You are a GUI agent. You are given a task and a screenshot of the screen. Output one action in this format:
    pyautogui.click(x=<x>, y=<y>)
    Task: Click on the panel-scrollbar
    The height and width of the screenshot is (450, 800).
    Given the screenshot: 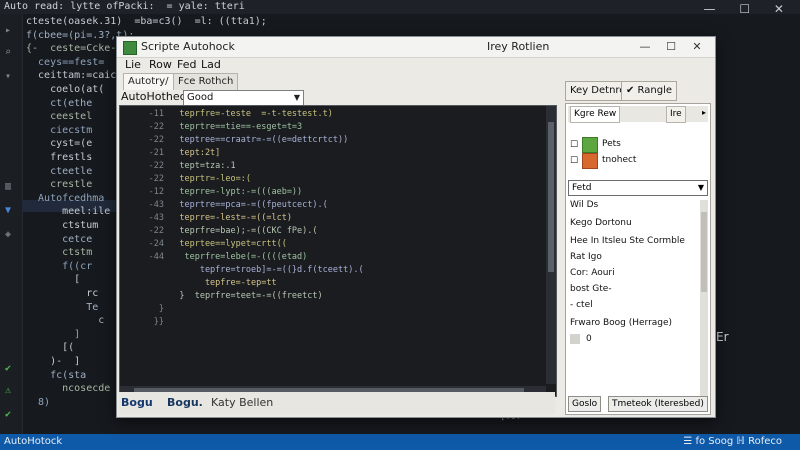 What is the action you would take?
    pyautogui.click(x=704, y=299)
    